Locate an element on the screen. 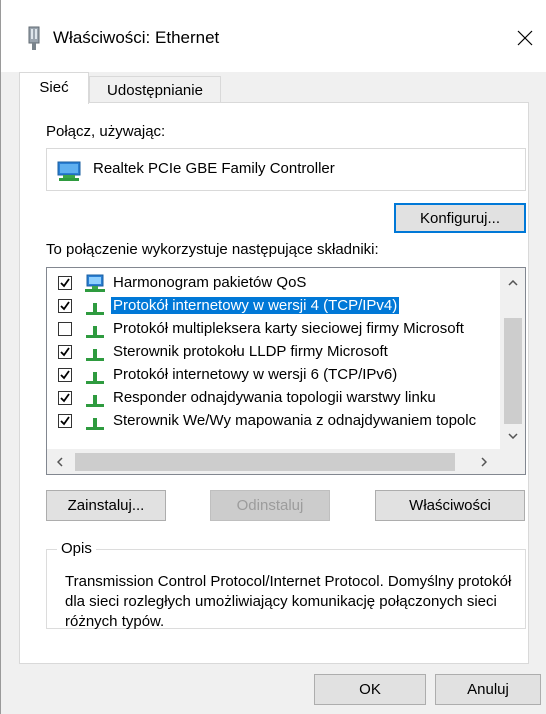  ok-button: OK is located at coordinates (370, 689).